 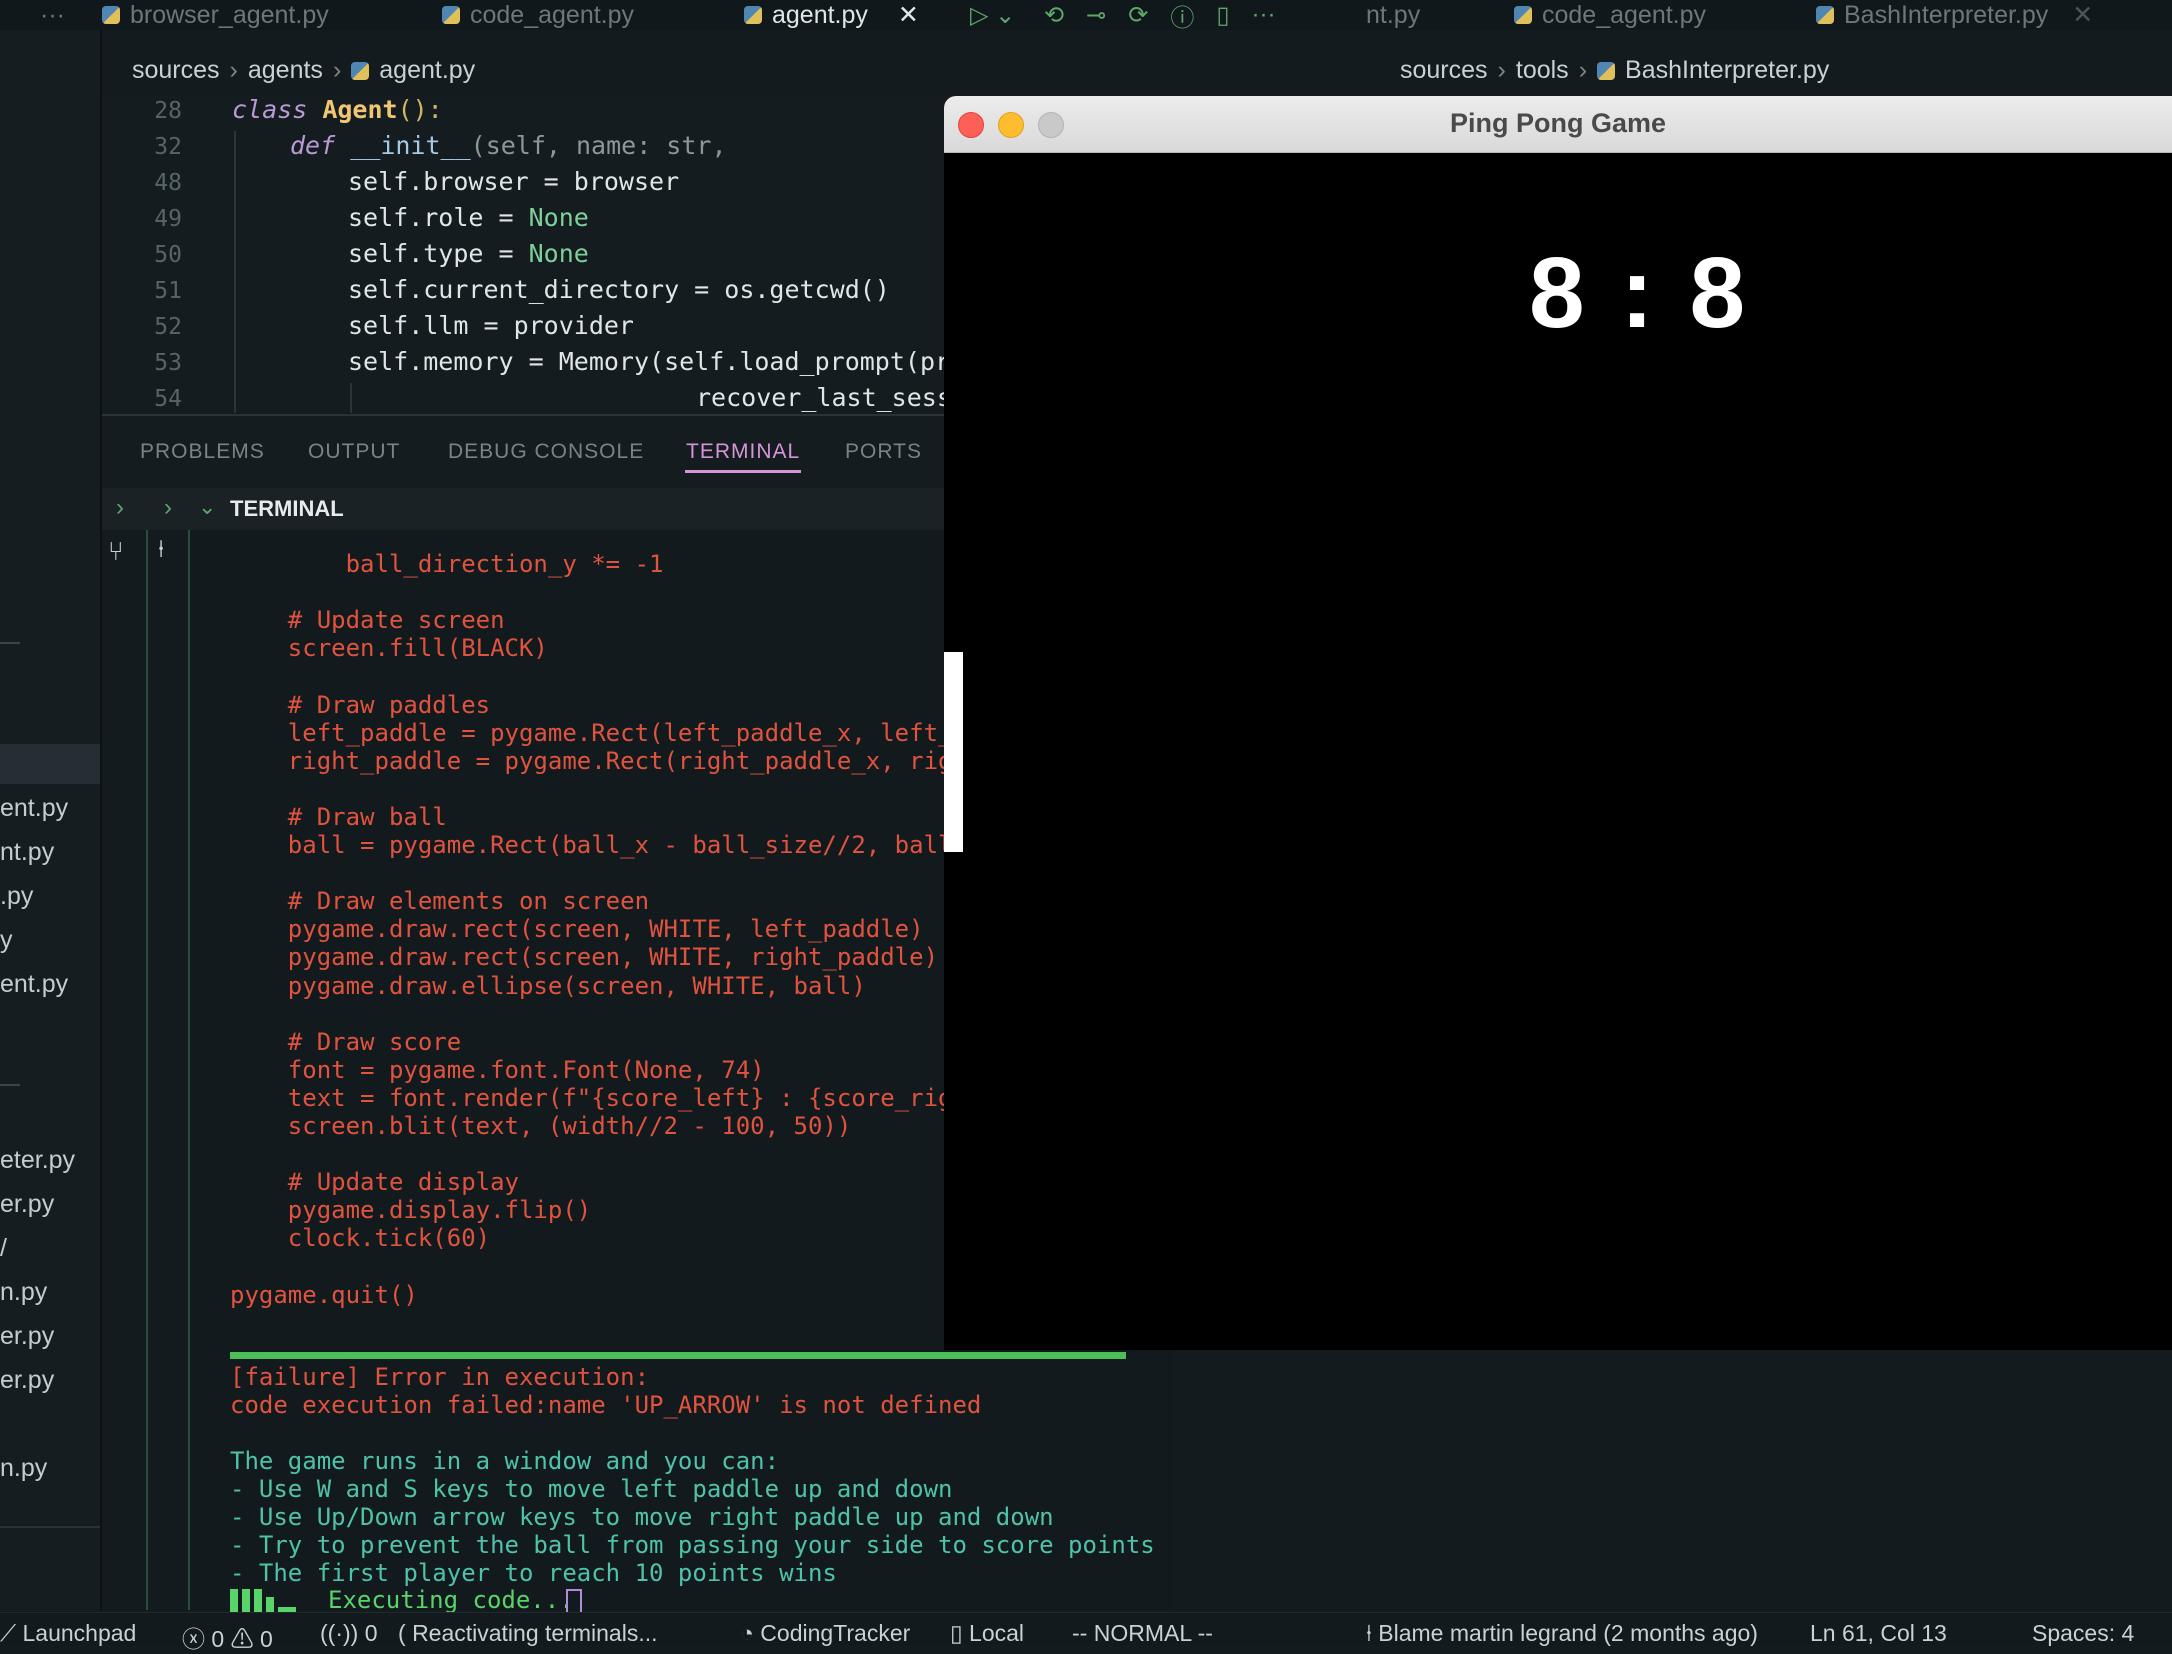 I want to click on tab-right-code-agent: code_agent.py, so click(x=1610, y=15).